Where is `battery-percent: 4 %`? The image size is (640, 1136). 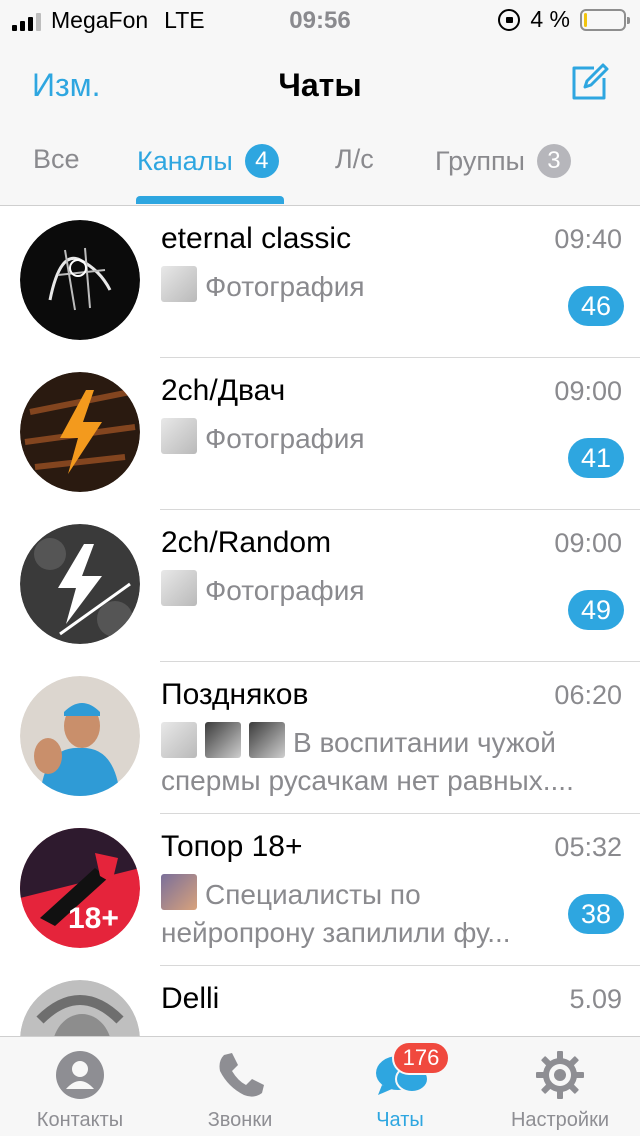
battery-percent: 4 % is located at coordinates (550, 19).